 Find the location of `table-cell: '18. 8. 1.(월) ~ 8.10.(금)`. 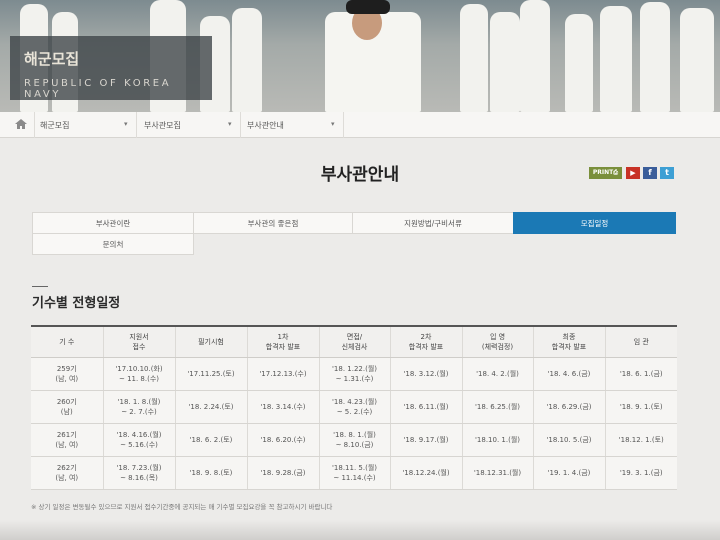

table-cell: '18. 8. 1.(월) ~ 8.10.(금) is located at coordinates (355, 440).